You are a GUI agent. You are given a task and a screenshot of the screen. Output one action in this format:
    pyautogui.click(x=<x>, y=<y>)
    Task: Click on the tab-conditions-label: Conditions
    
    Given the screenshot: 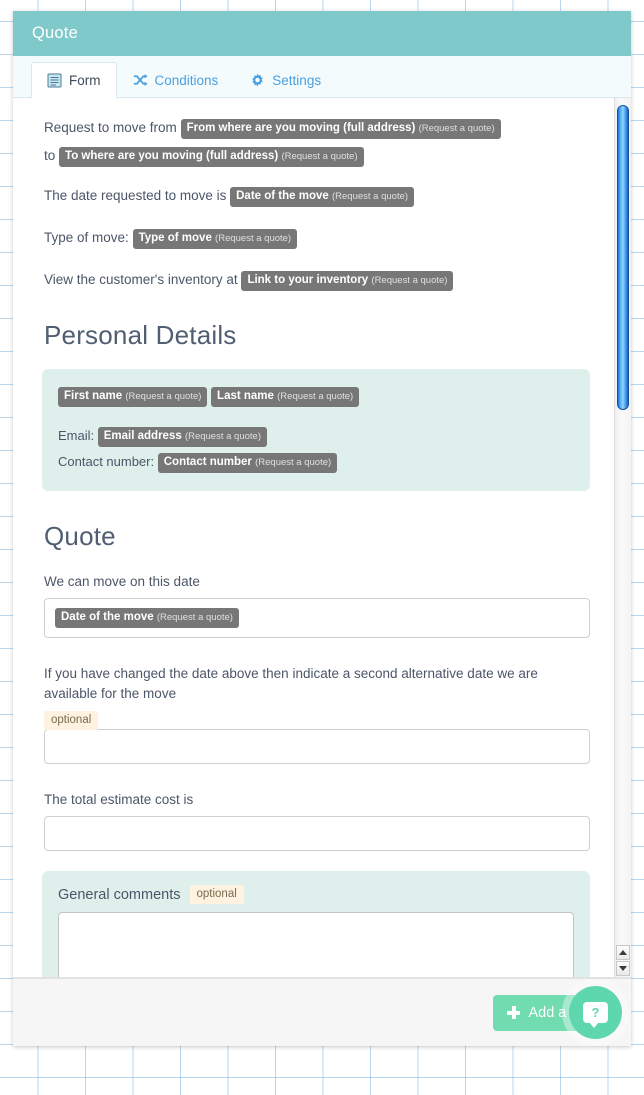 What is the action you would take?
    pyautogui.click(x=186, y=80)
    